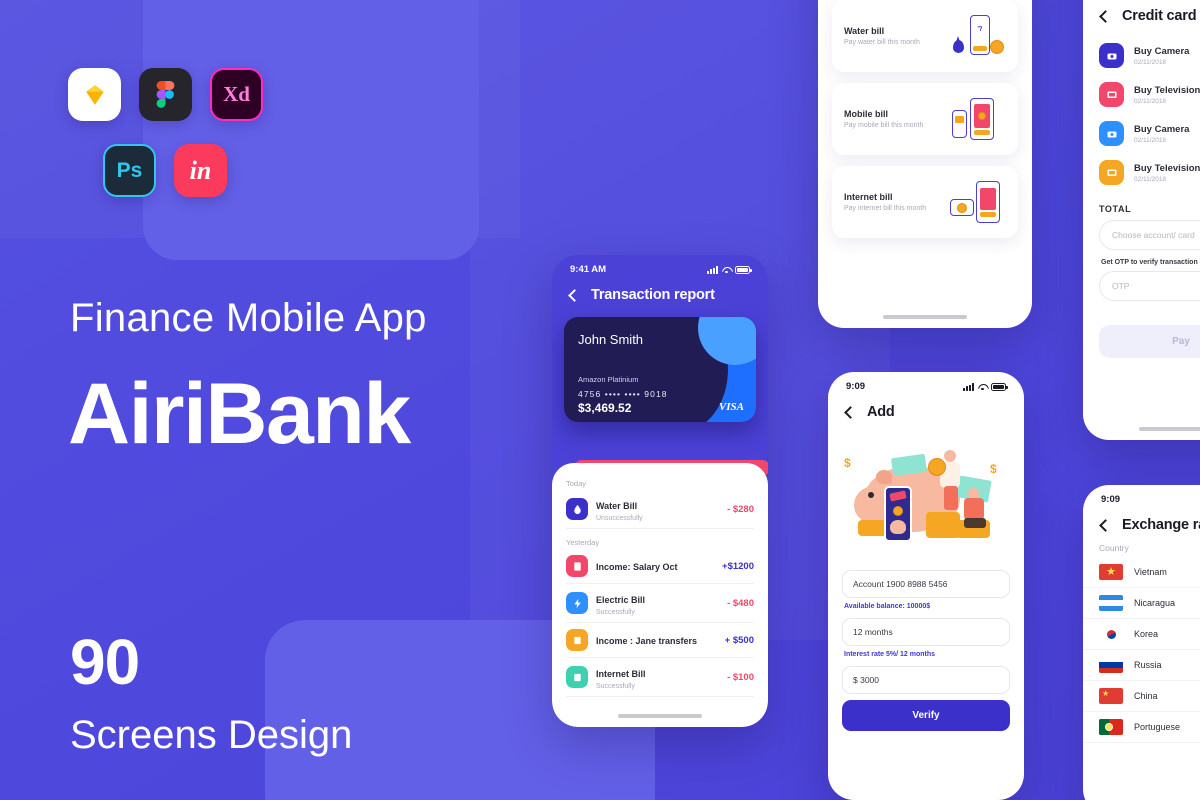  I want to click on pay-button: Pay, so click(1149, 341).